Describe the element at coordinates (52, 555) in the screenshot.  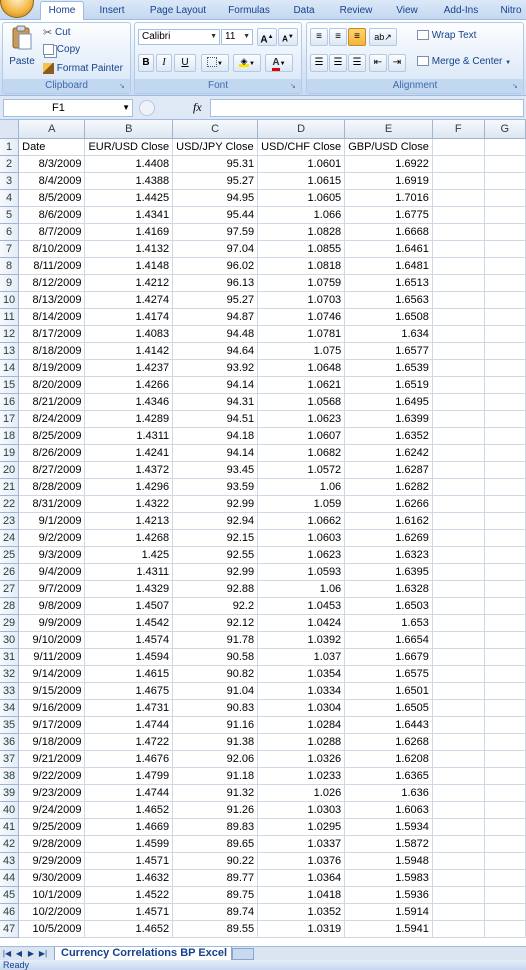
I see `cell: 9/3/2009` at that location.